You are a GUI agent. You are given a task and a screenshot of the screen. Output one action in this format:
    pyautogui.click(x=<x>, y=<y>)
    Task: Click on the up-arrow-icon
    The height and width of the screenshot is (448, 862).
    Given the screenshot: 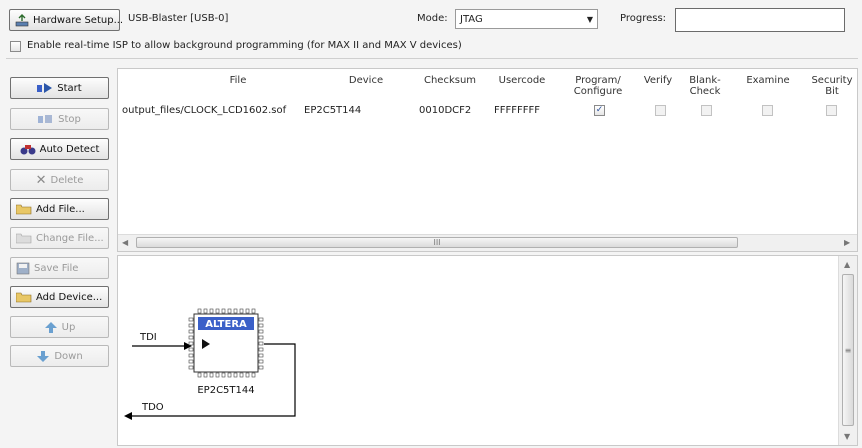 What is the action you would take?
    pyautogui.click(x=50, y=327)
    